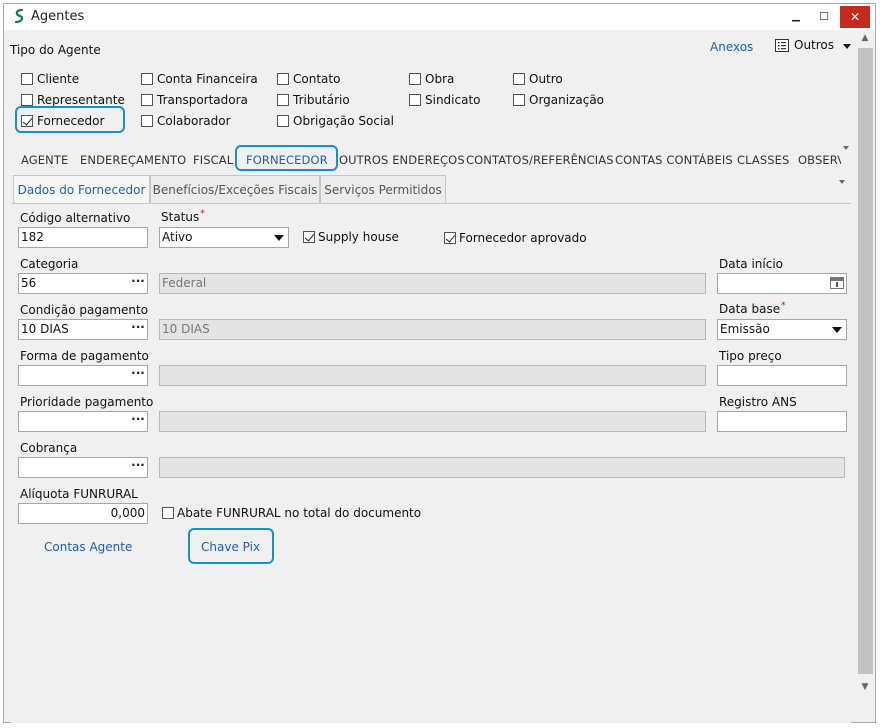 The width and height of the screenshot is (880, 728). What do you see at coordinates (88, 547) in the screenshot?
I see `contas-agente-link: Contas Agente` at bounding box center [88, 547].